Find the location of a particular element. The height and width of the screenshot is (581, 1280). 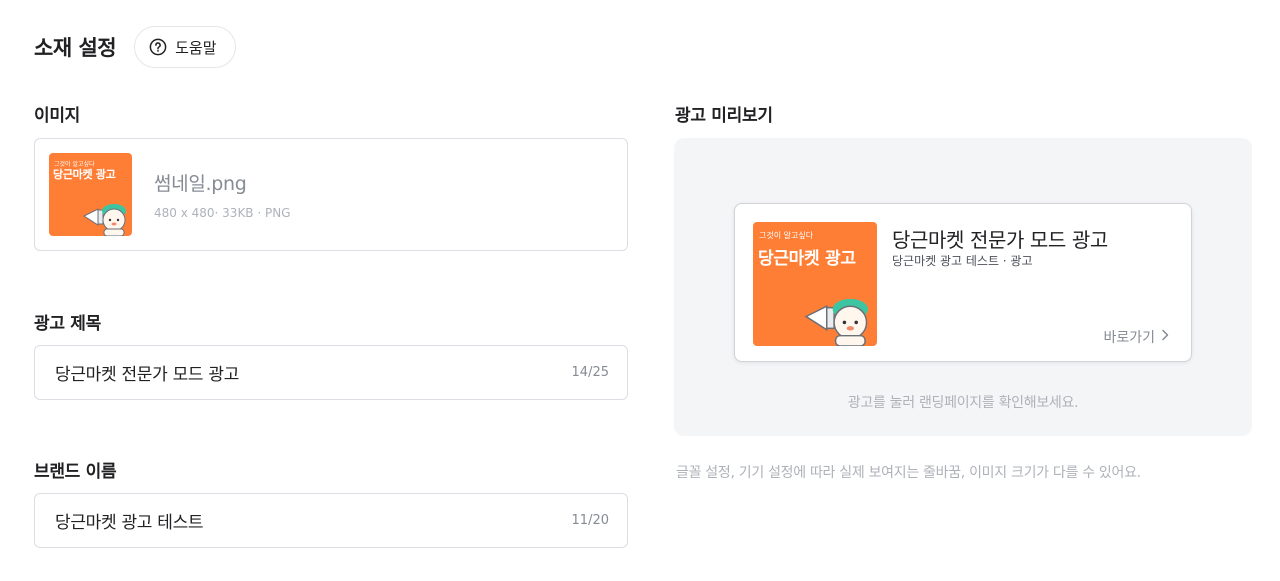

ad-thumb-main-text: 당근마켓 광고 is located at coordinates (807, 259).